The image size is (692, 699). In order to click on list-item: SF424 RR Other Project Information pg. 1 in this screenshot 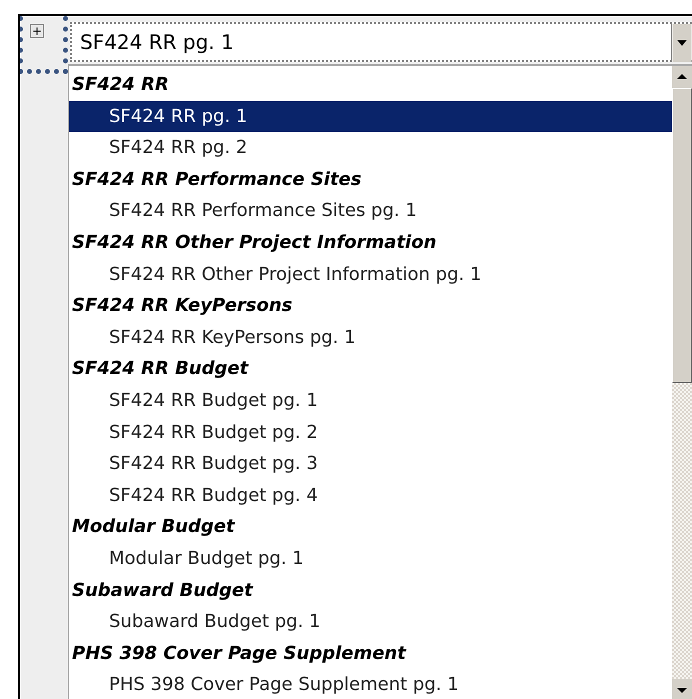, I will do `click(370, 274)`.